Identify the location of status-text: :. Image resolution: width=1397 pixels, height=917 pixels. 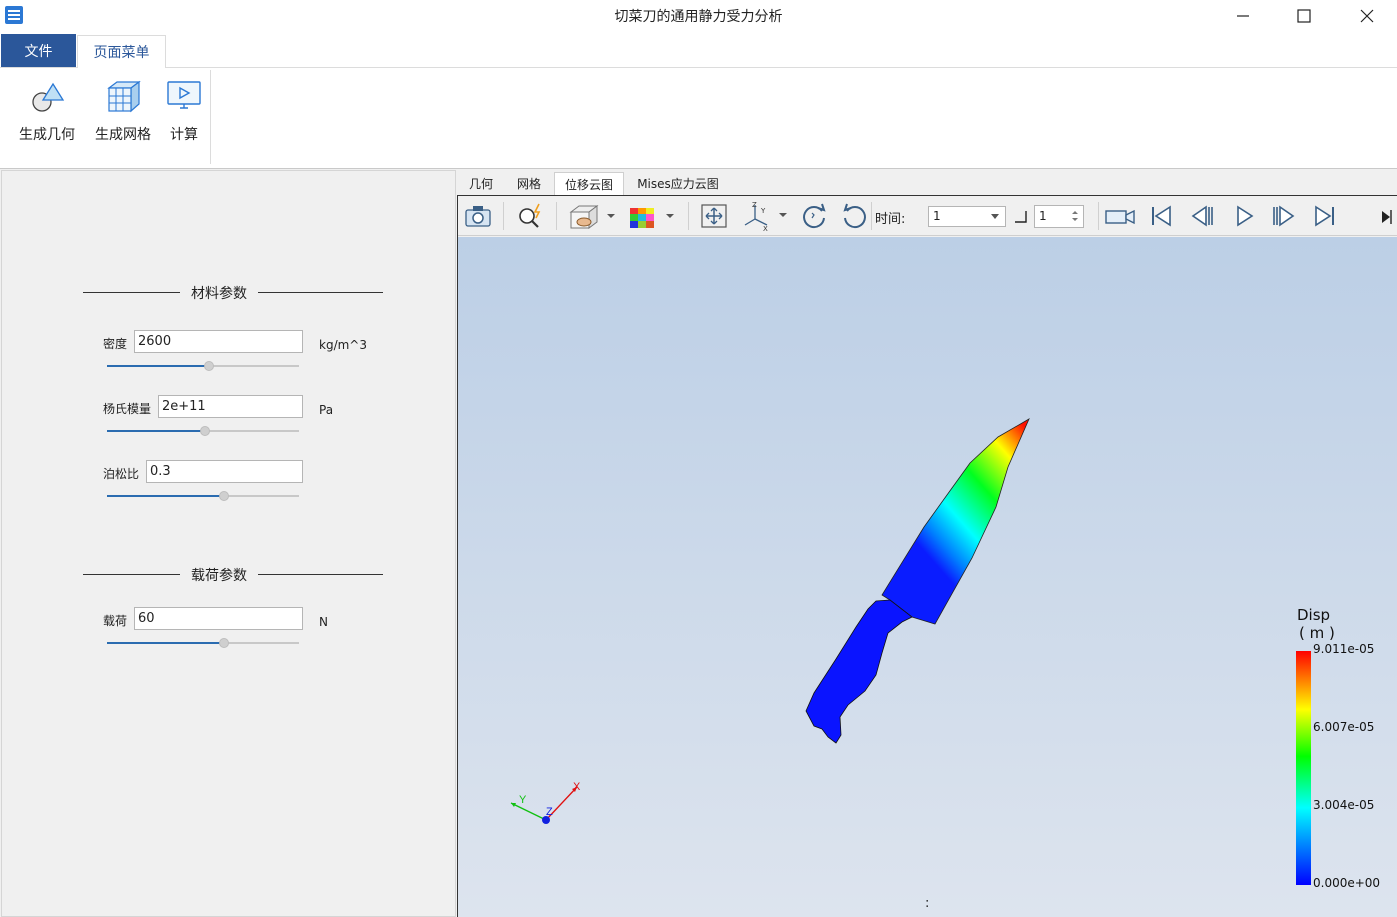
(927, 903).